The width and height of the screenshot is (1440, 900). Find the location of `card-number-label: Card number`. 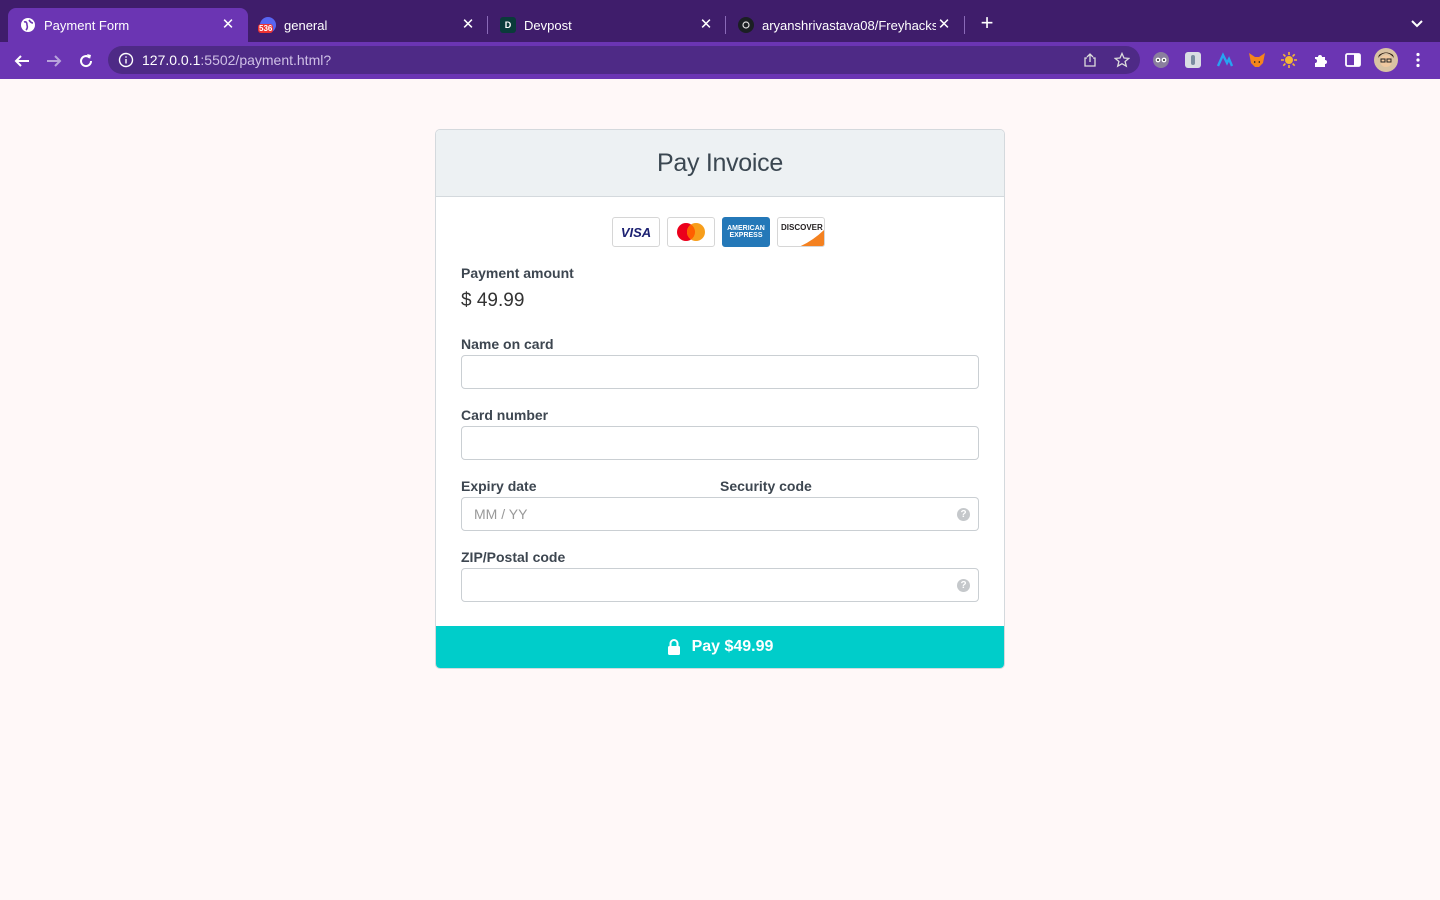

card-number-label: Card number is located at coordinates (505, 415).